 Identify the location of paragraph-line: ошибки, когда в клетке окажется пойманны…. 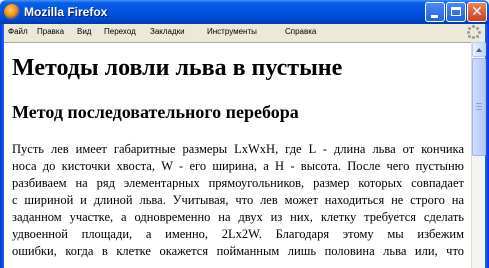
(238, 251).